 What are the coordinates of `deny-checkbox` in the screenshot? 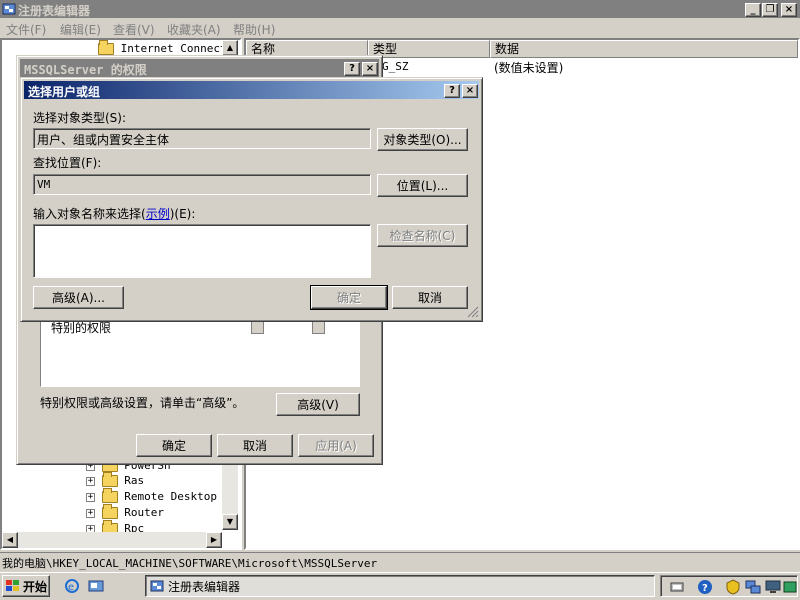 It's located at (318, 327).